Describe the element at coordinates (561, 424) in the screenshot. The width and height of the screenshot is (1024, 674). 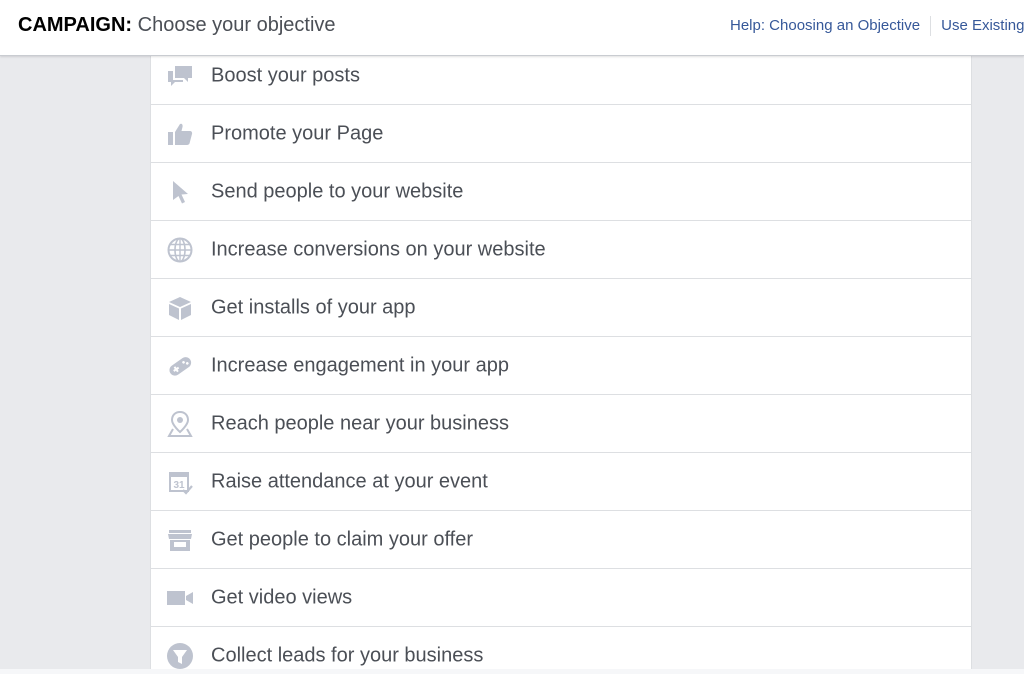
I see `objective-local-awareness: Reach people near your business` at that location.